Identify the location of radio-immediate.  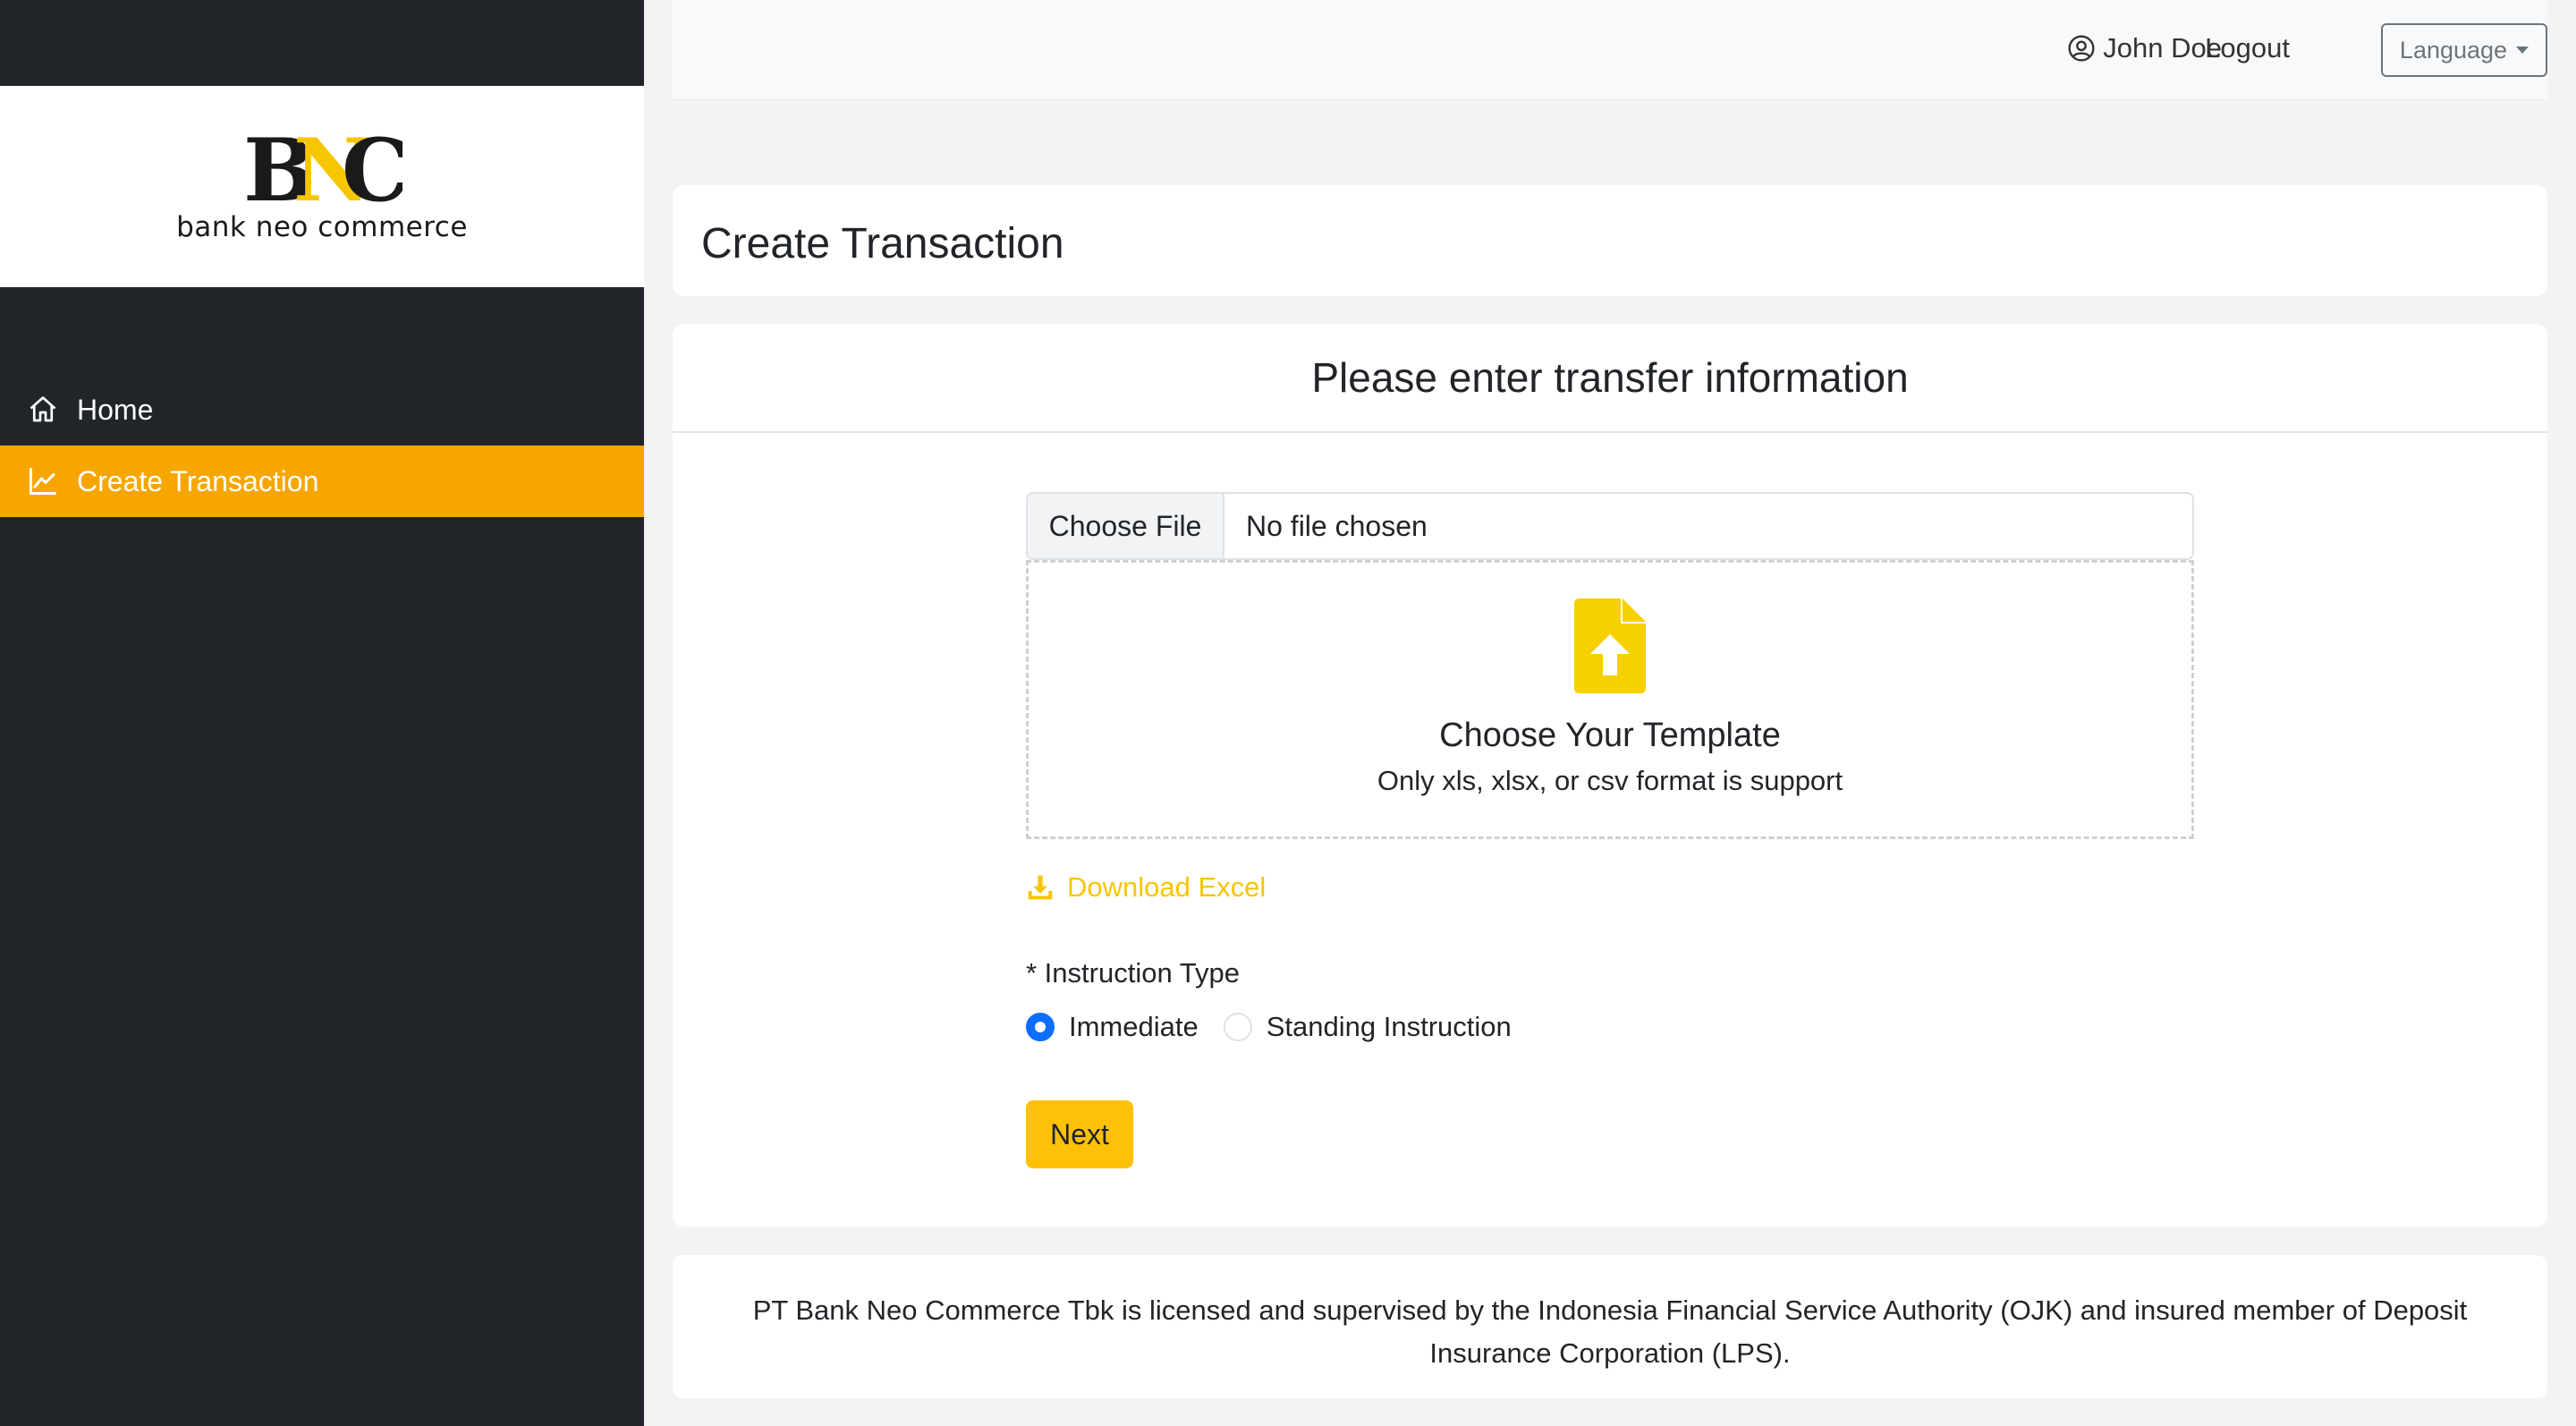
(1040, 1027).